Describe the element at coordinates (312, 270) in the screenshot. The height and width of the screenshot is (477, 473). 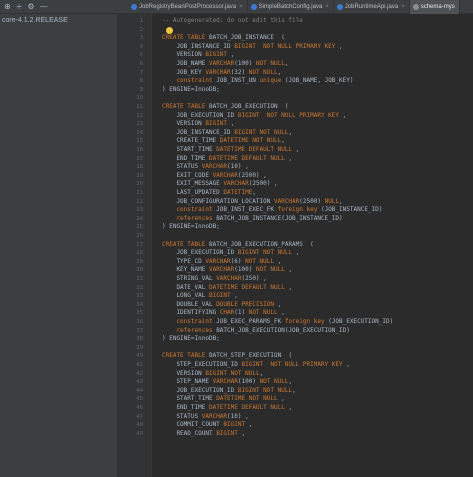
I see `code-line: KEY_NAME VARCHAR(100) NOT NULL ,` at that location.